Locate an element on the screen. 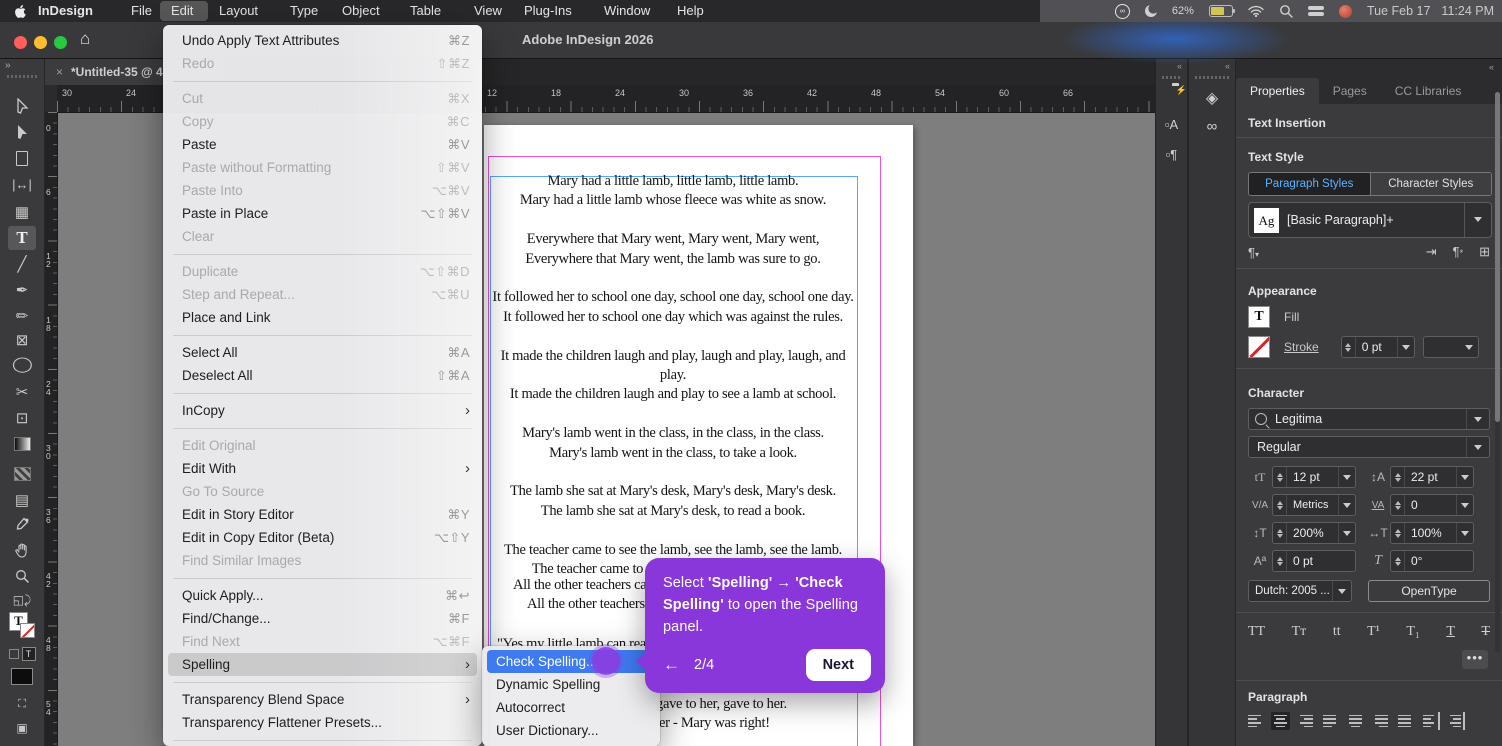  panel-scrollbar is located at coordinates (1497, 372).